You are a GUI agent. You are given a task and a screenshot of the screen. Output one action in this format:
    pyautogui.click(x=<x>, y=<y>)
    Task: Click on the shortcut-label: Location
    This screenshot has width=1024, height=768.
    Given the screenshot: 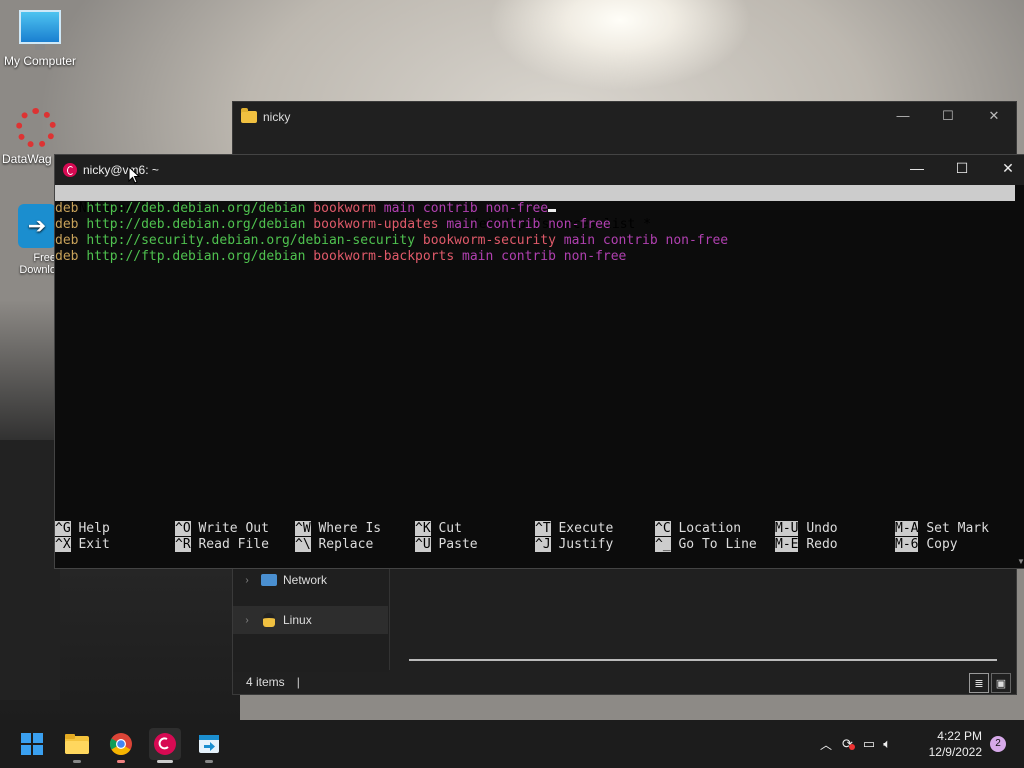 What is the action you would take?
    pyautogui.click(x=710, y=528)
    